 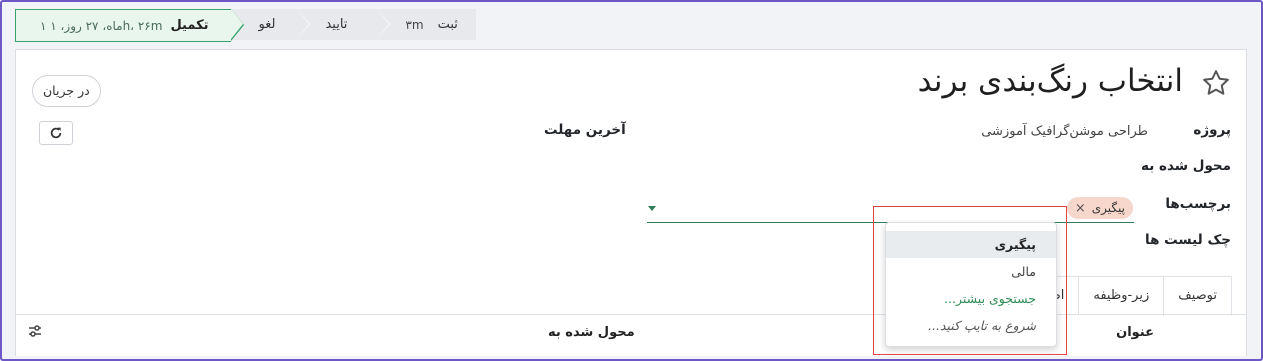 What do you see at coordinates (1121, 295) in the screenshot?
I see `tab-subtasks: زیر-وظیفه` at bounding box center [1121, 295].